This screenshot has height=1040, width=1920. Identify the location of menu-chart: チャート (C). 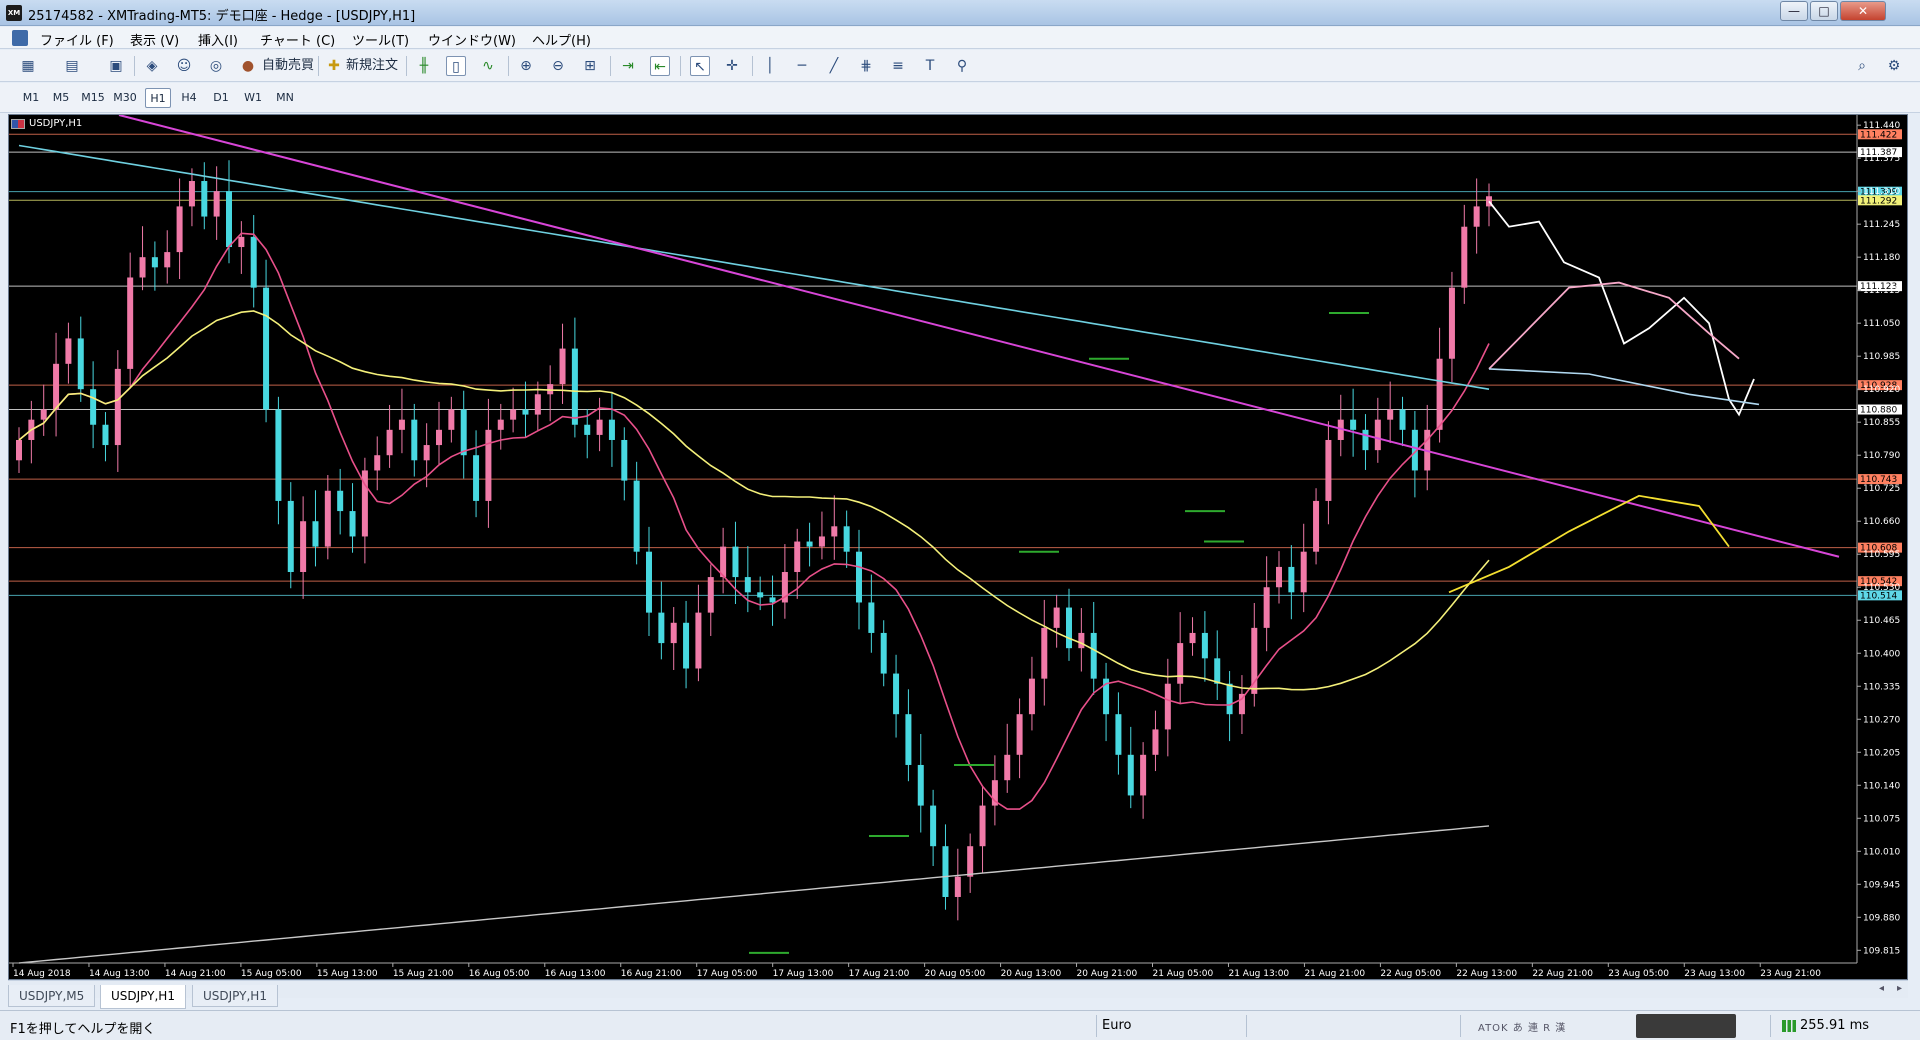
(297, 39).